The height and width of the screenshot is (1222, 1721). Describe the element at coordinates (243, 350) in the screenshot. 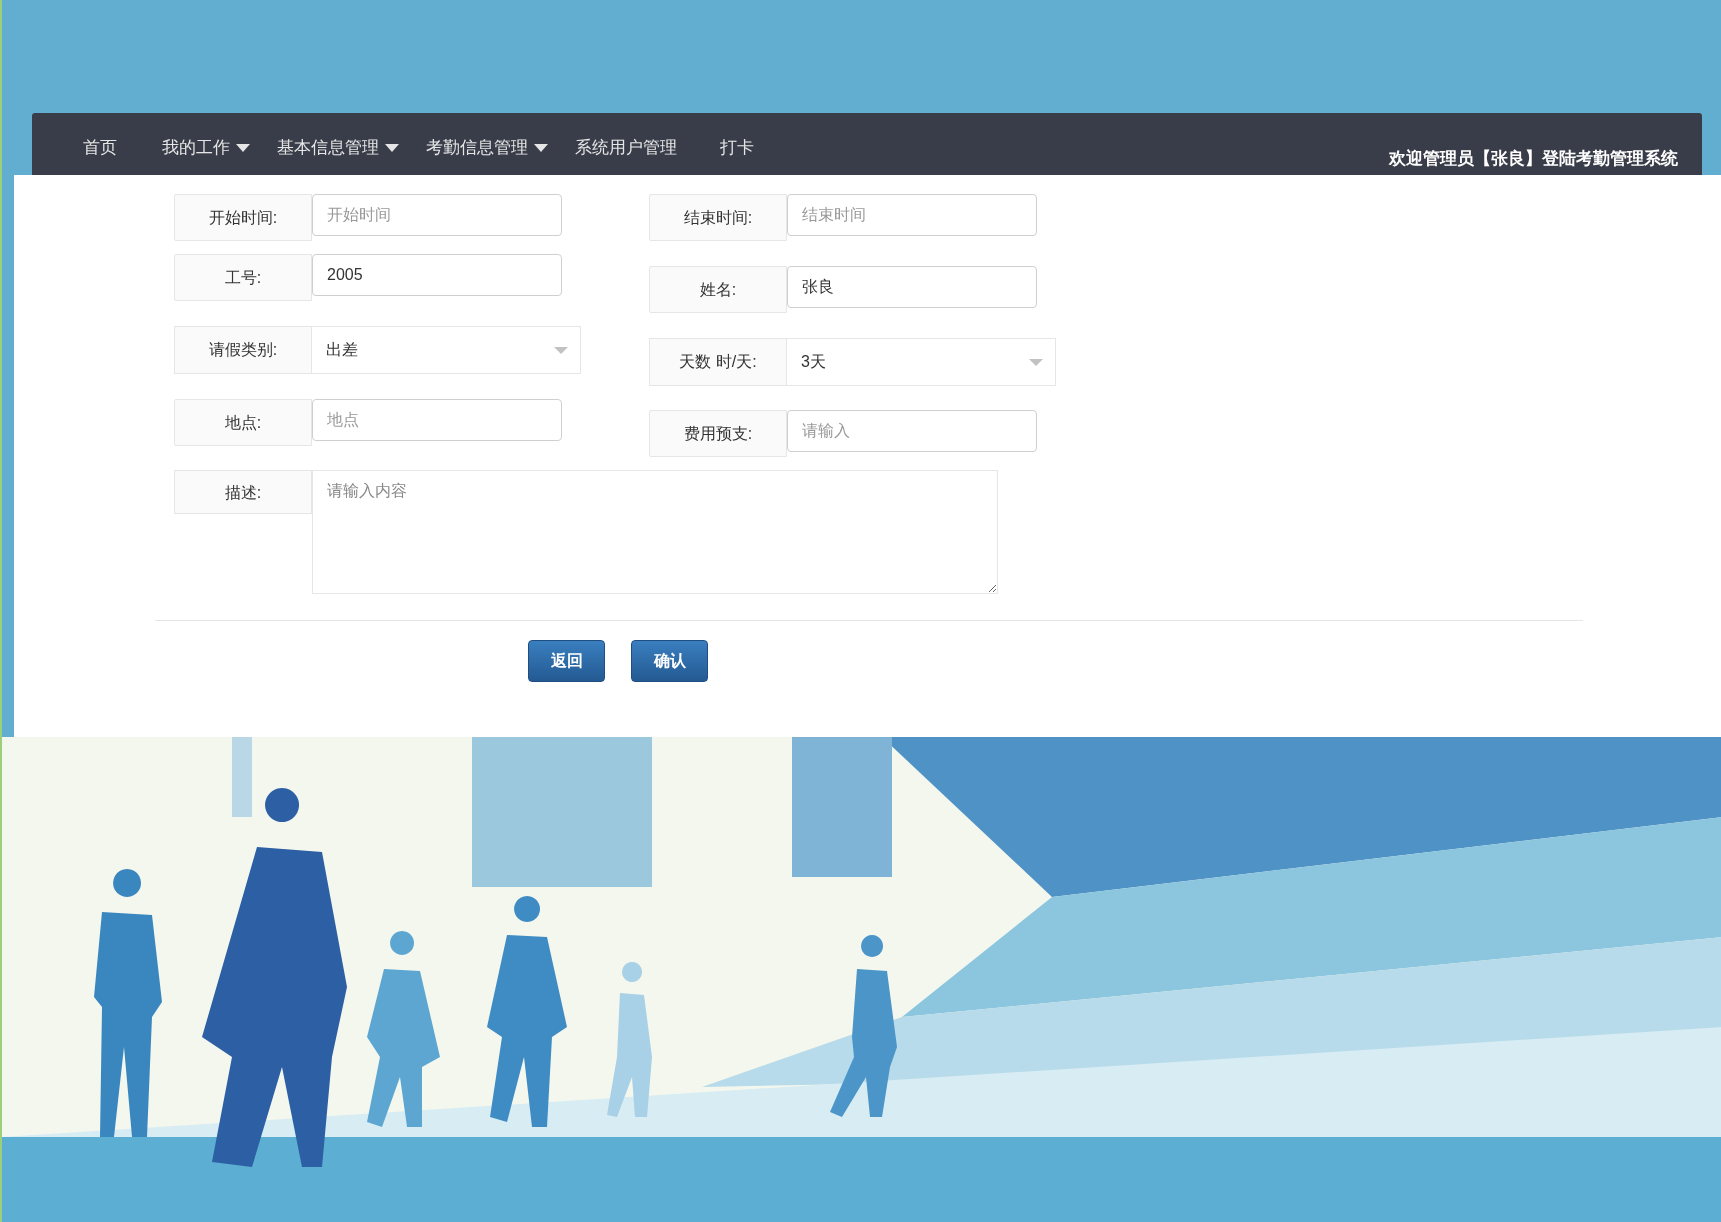

I see `field-label: 请假类别:` at that location.